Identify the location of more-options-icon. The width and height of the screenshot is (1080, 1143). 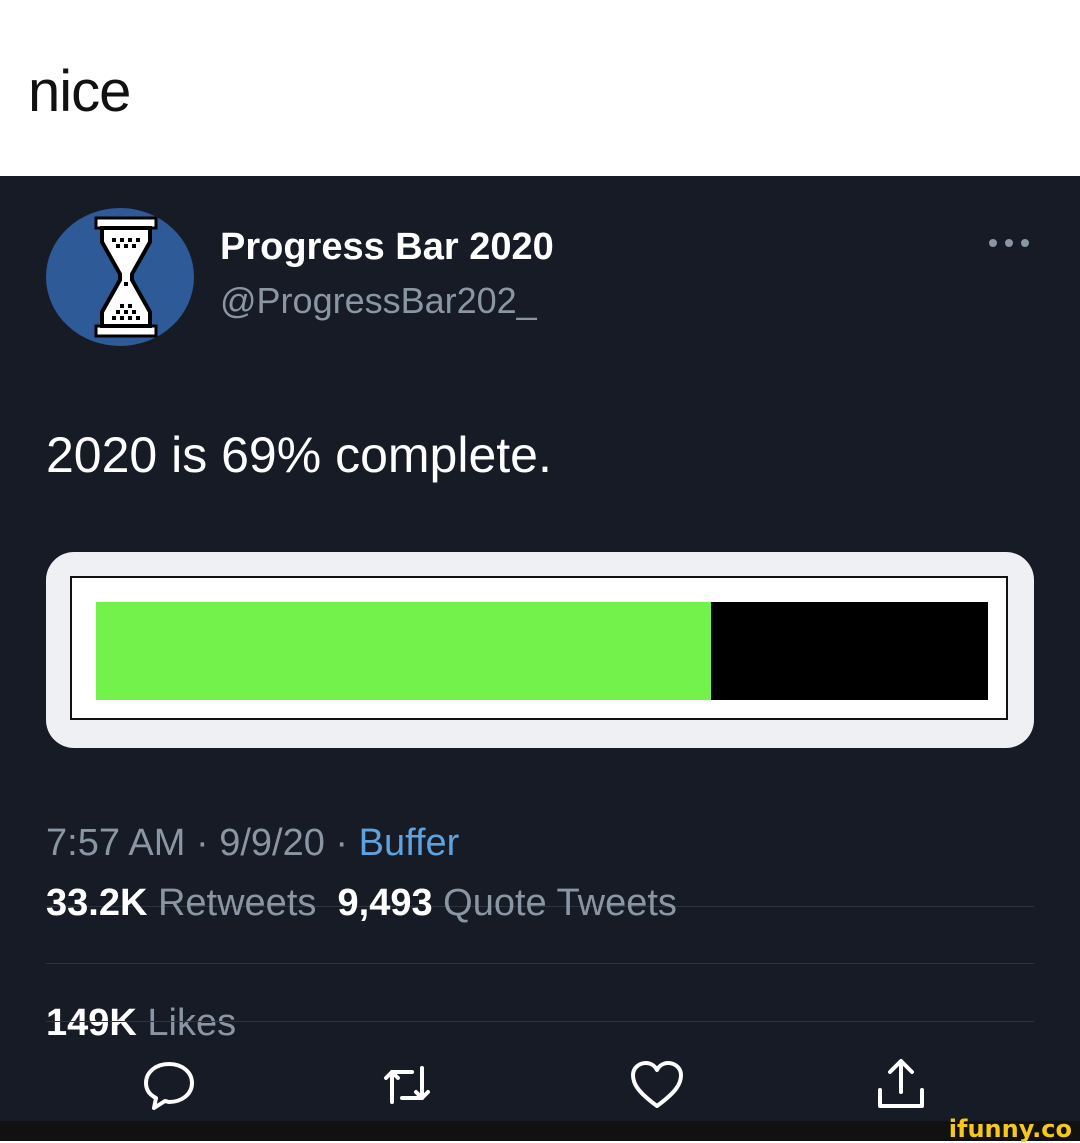
(1009, 243).